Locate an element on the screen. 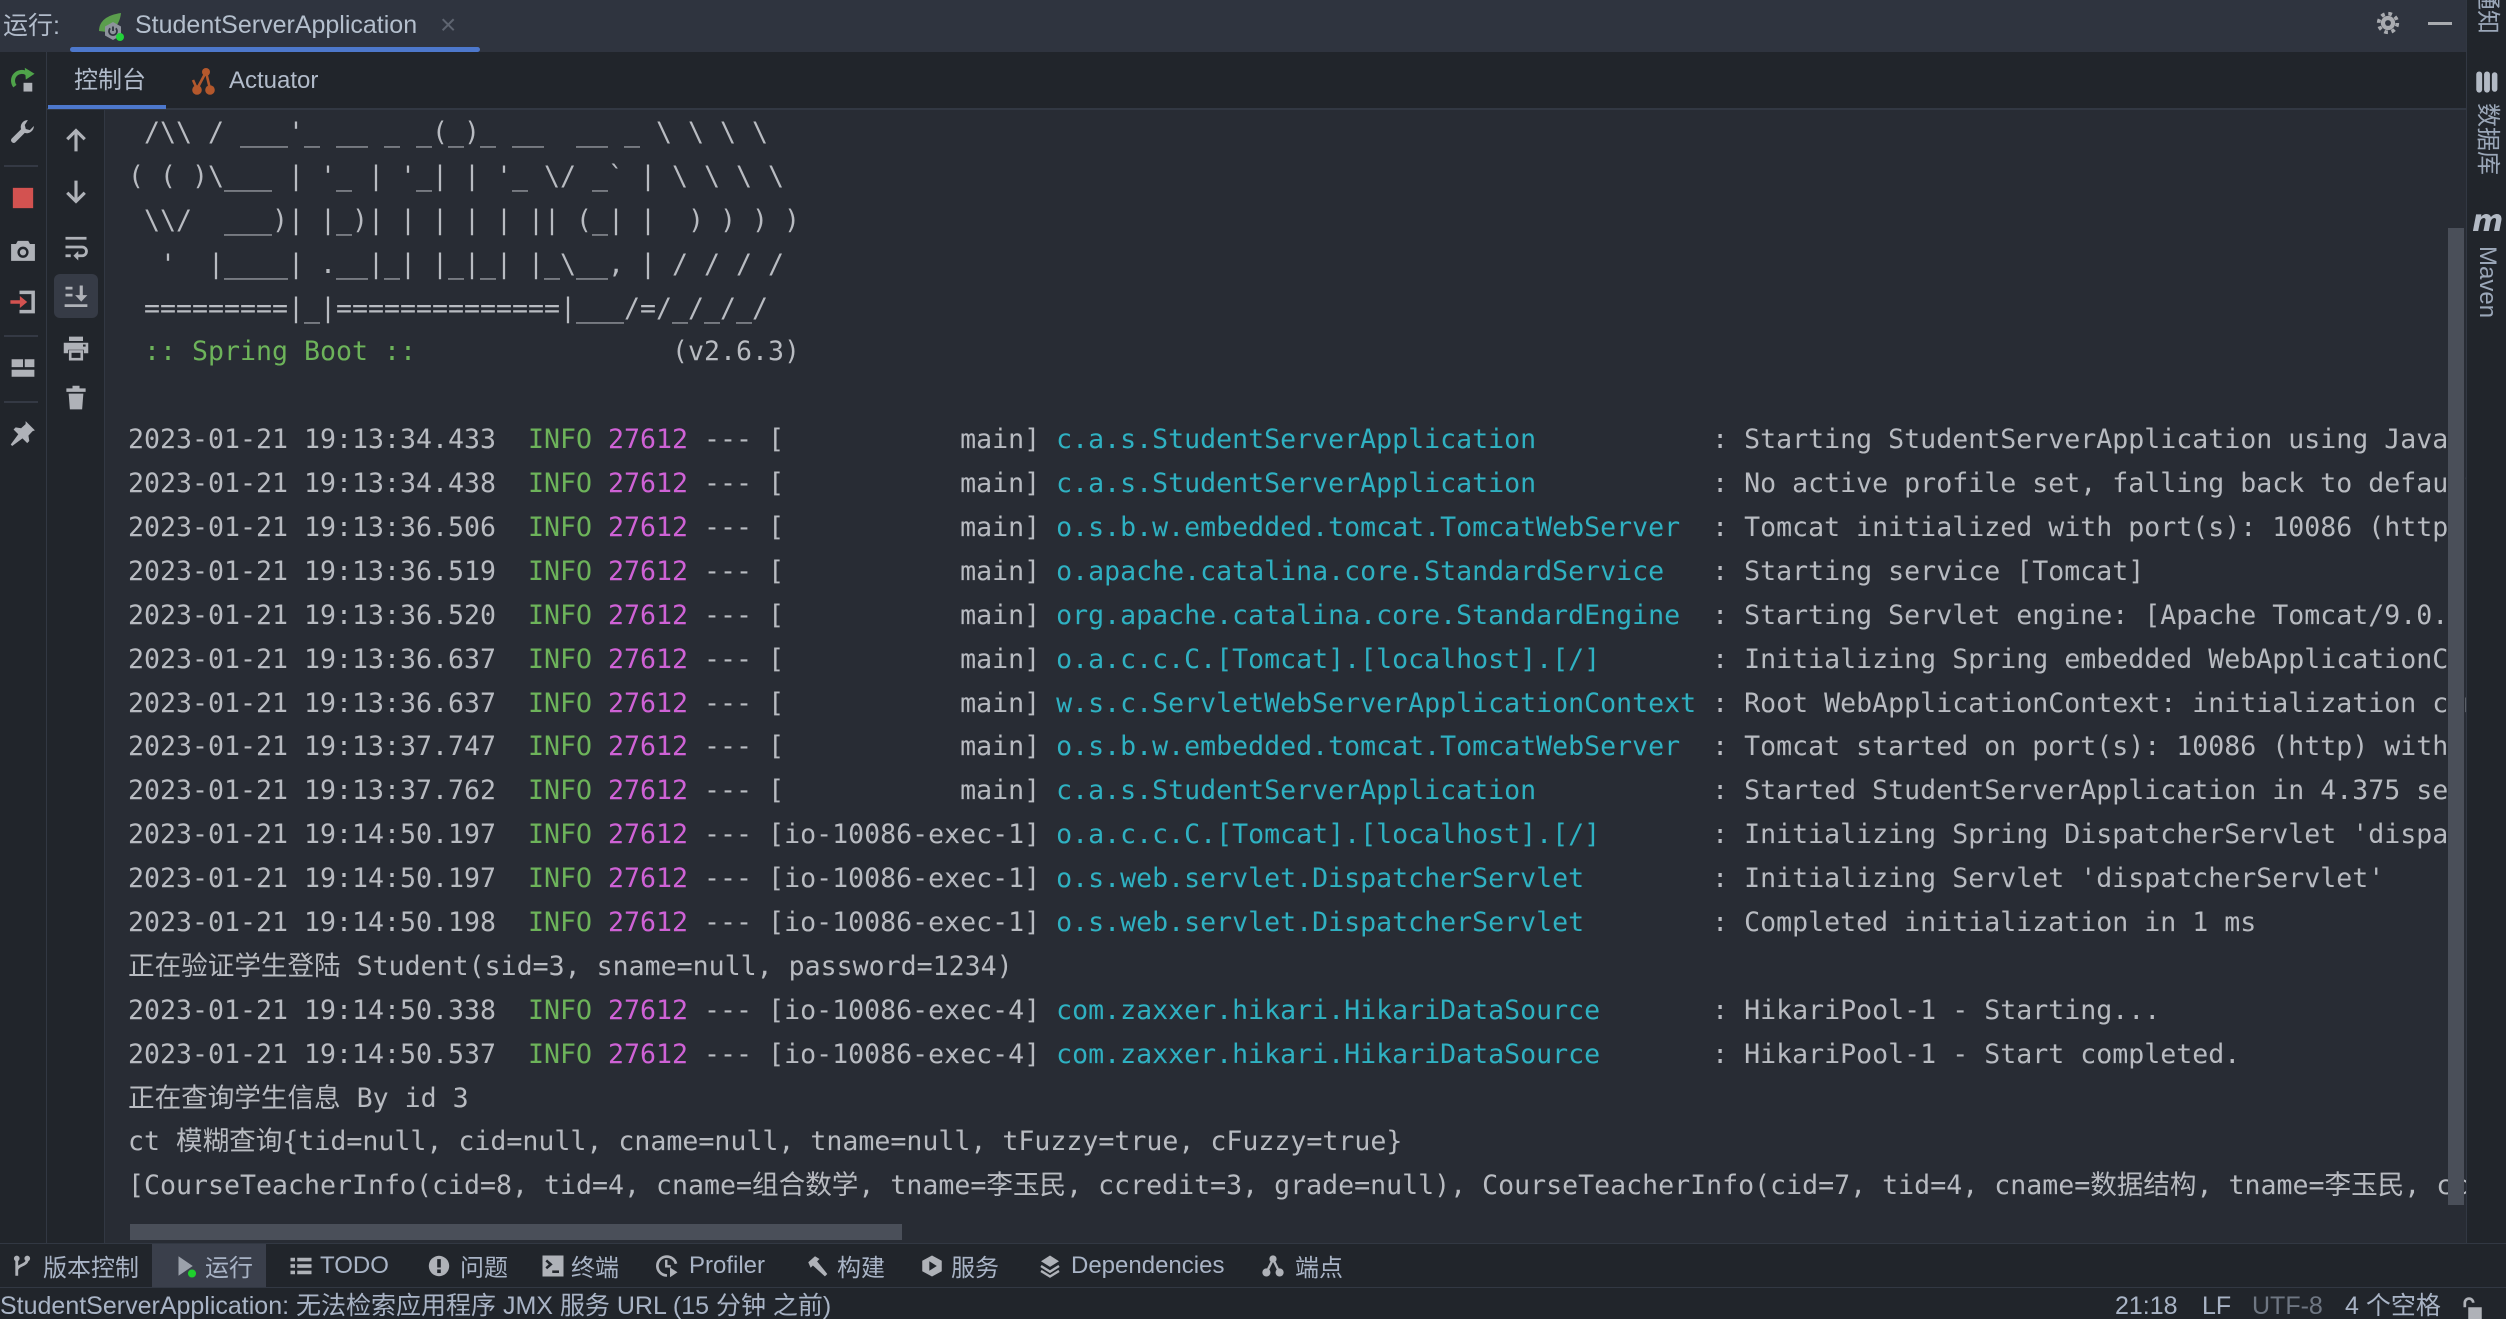 The width and height of the screenshot is (2506, 1319). vcs-branch-icon is located at coordinates (22, 1266).